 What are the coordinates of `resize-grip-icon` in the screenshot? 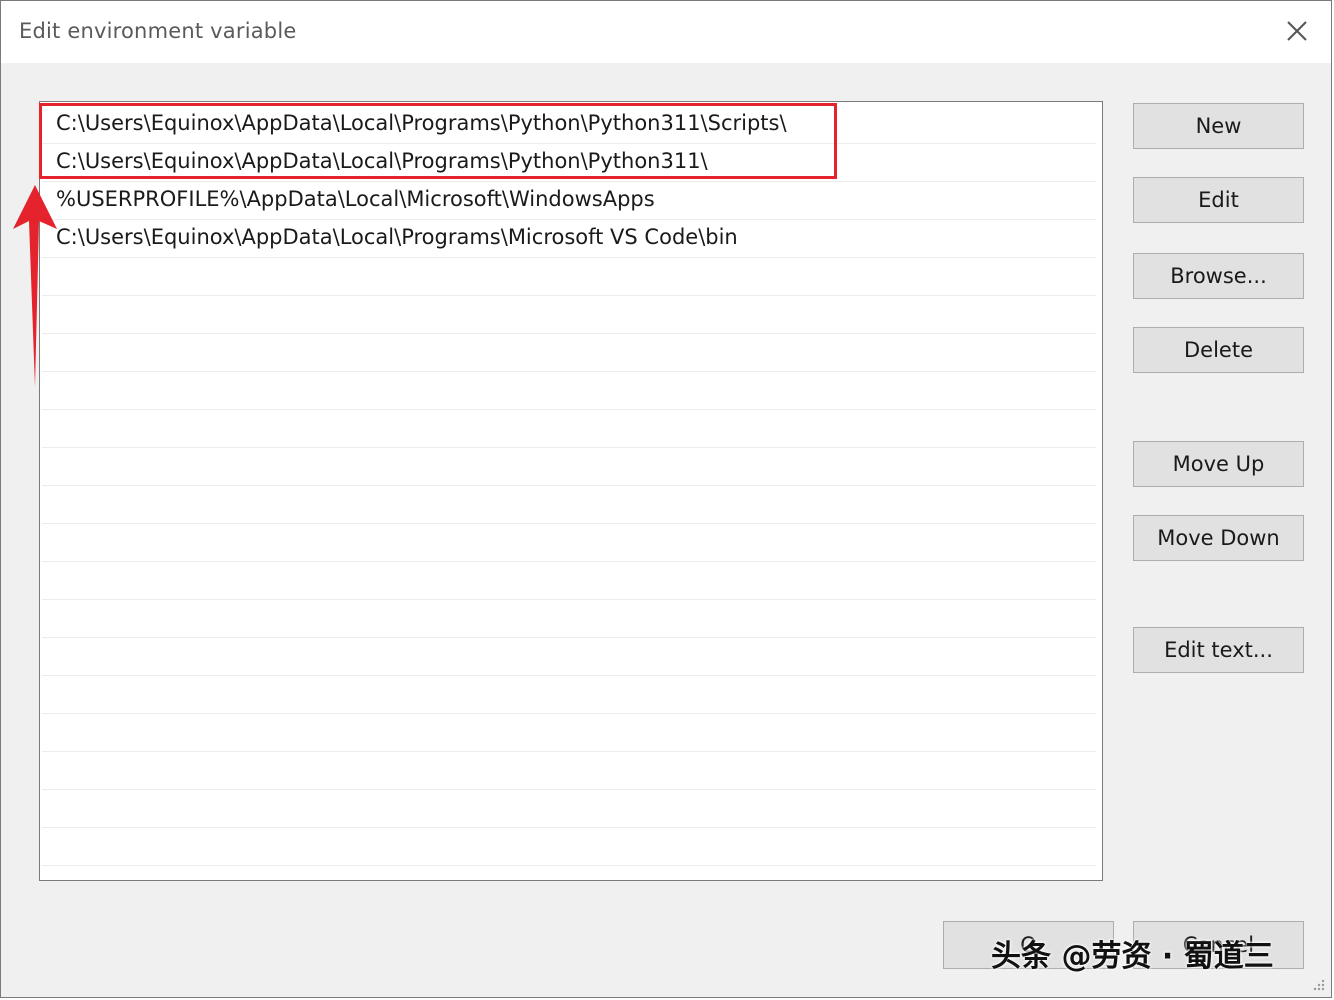 It's located at (1318, 984).